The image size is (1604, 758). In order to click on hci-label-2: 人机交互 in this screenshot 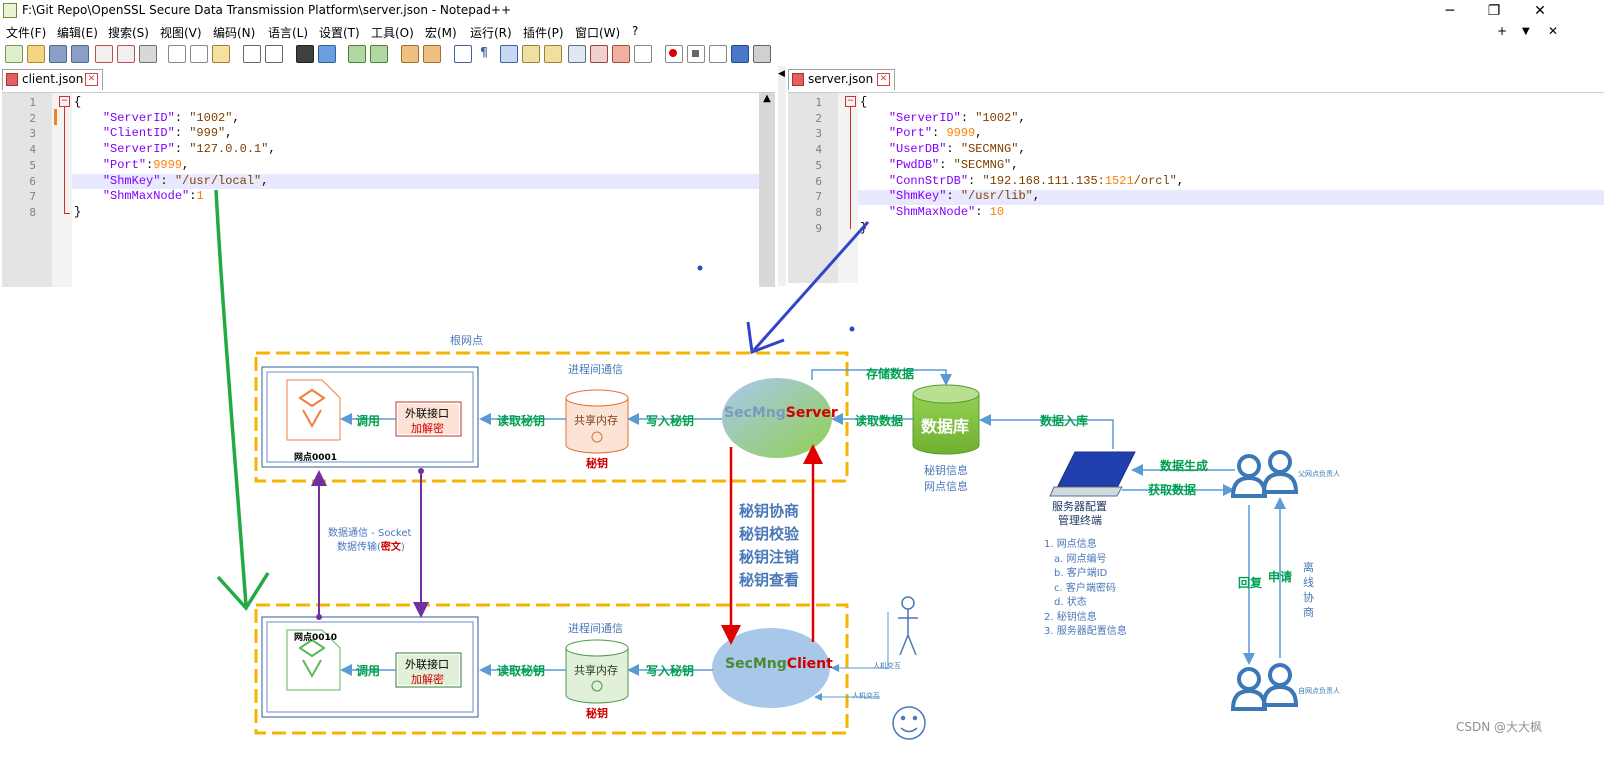, I will do `click(866, 696)`.